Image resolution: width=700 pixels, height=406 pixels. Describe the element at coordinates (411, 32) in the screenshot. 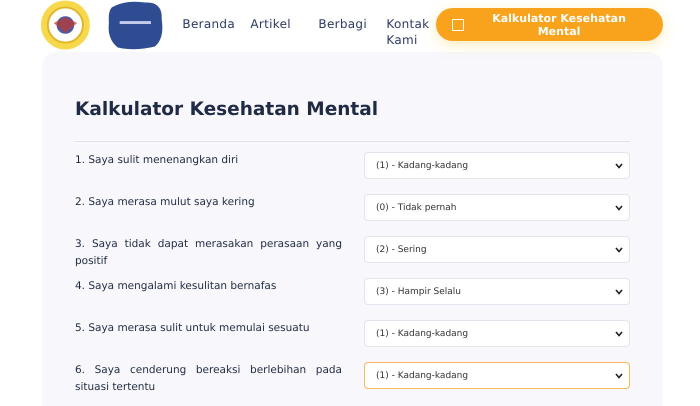

I see `nav-link: Kontak Kami` at that location.